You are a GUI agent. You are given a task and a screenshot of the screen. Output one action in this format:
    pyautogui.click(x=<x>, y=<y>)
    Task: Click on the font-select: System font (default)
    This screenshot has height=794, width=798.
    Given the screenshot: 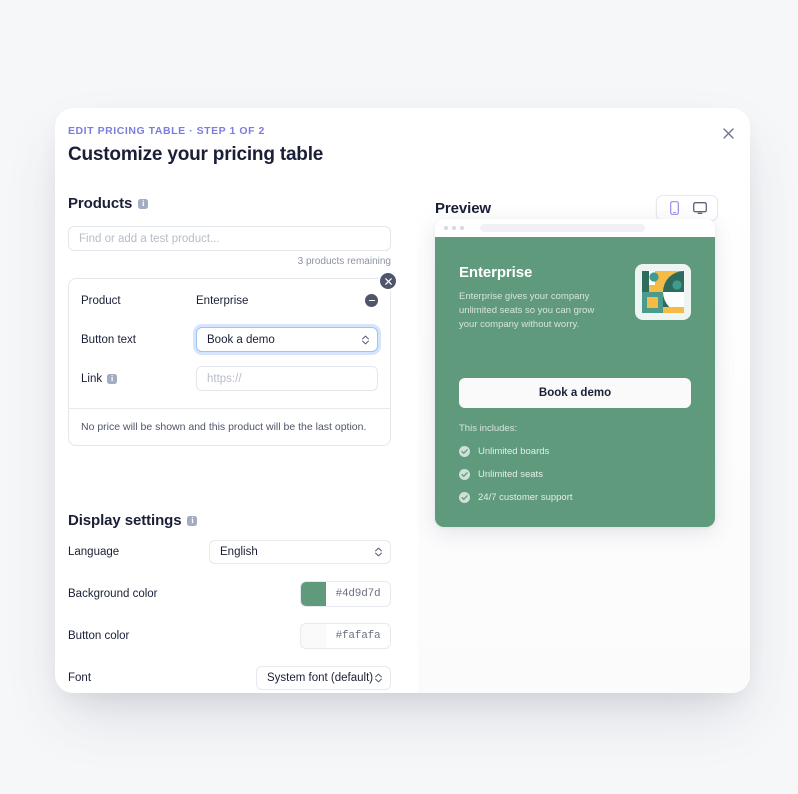 What is the action you would take?
    pyautogui.click(x=323, y=677)
    